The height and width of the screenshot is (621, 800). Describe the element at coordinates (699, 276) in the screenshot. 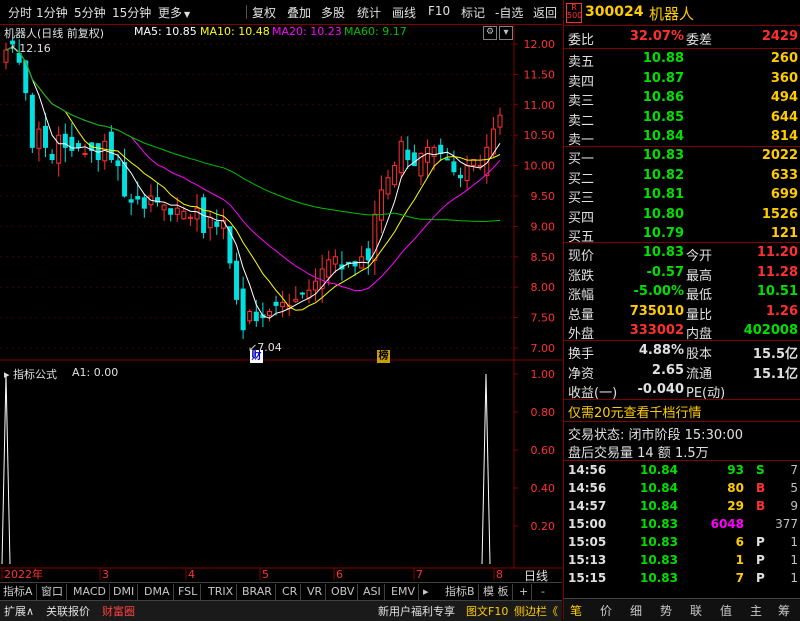

I see `stat-label: 最高` at that location.